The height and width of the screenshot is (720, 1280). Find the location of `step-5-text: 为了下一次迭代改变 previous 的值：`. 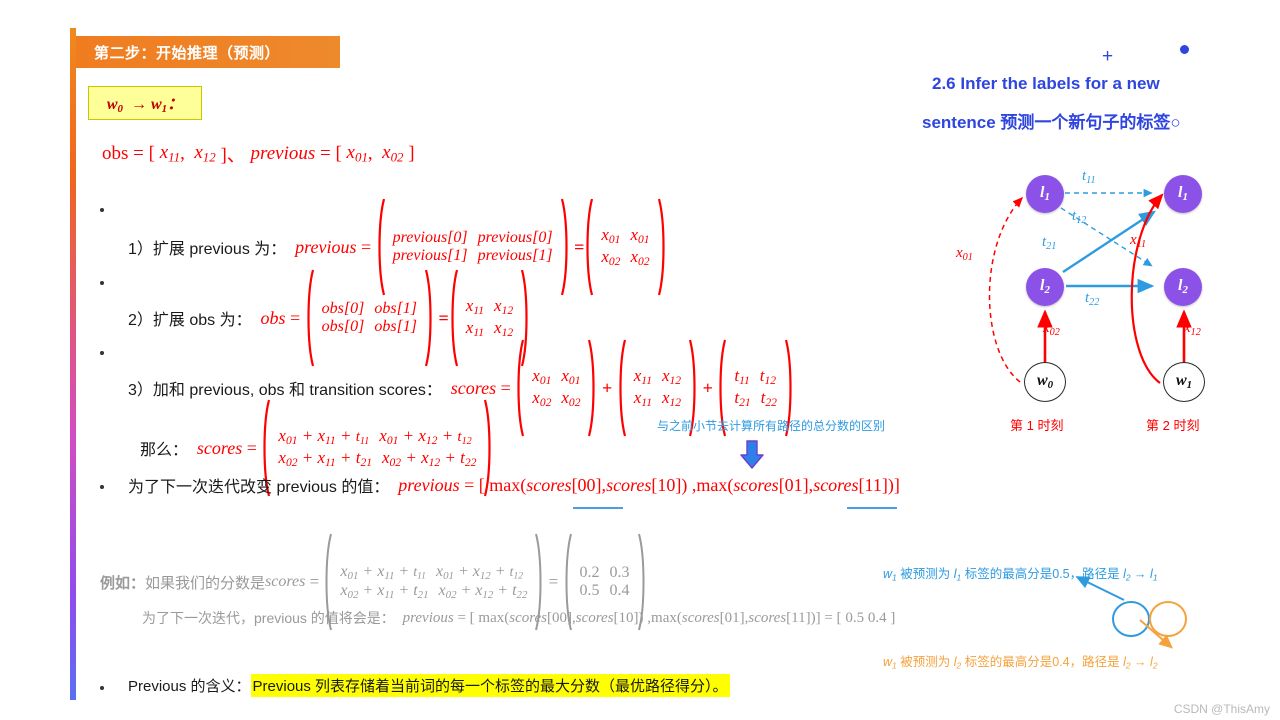

step-5-text: 为了下一次迭代改变 previous 的值： is located at coordinates (259, 487).